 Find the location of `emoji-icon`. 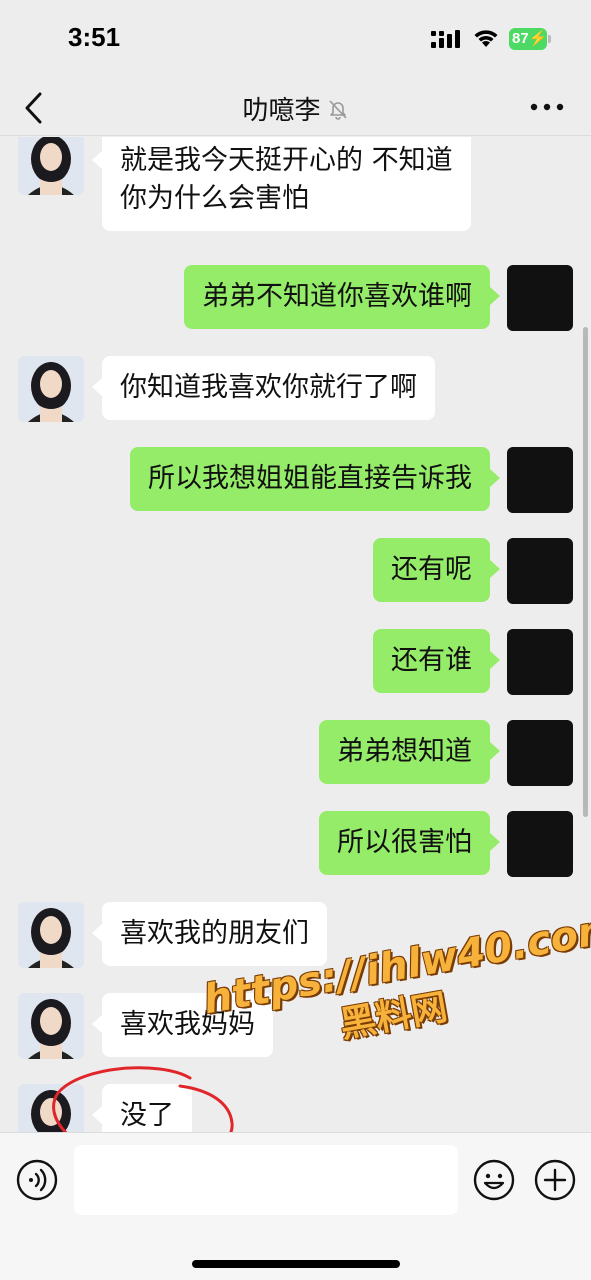

emoji-icon is located at coordinates (494, 1180).